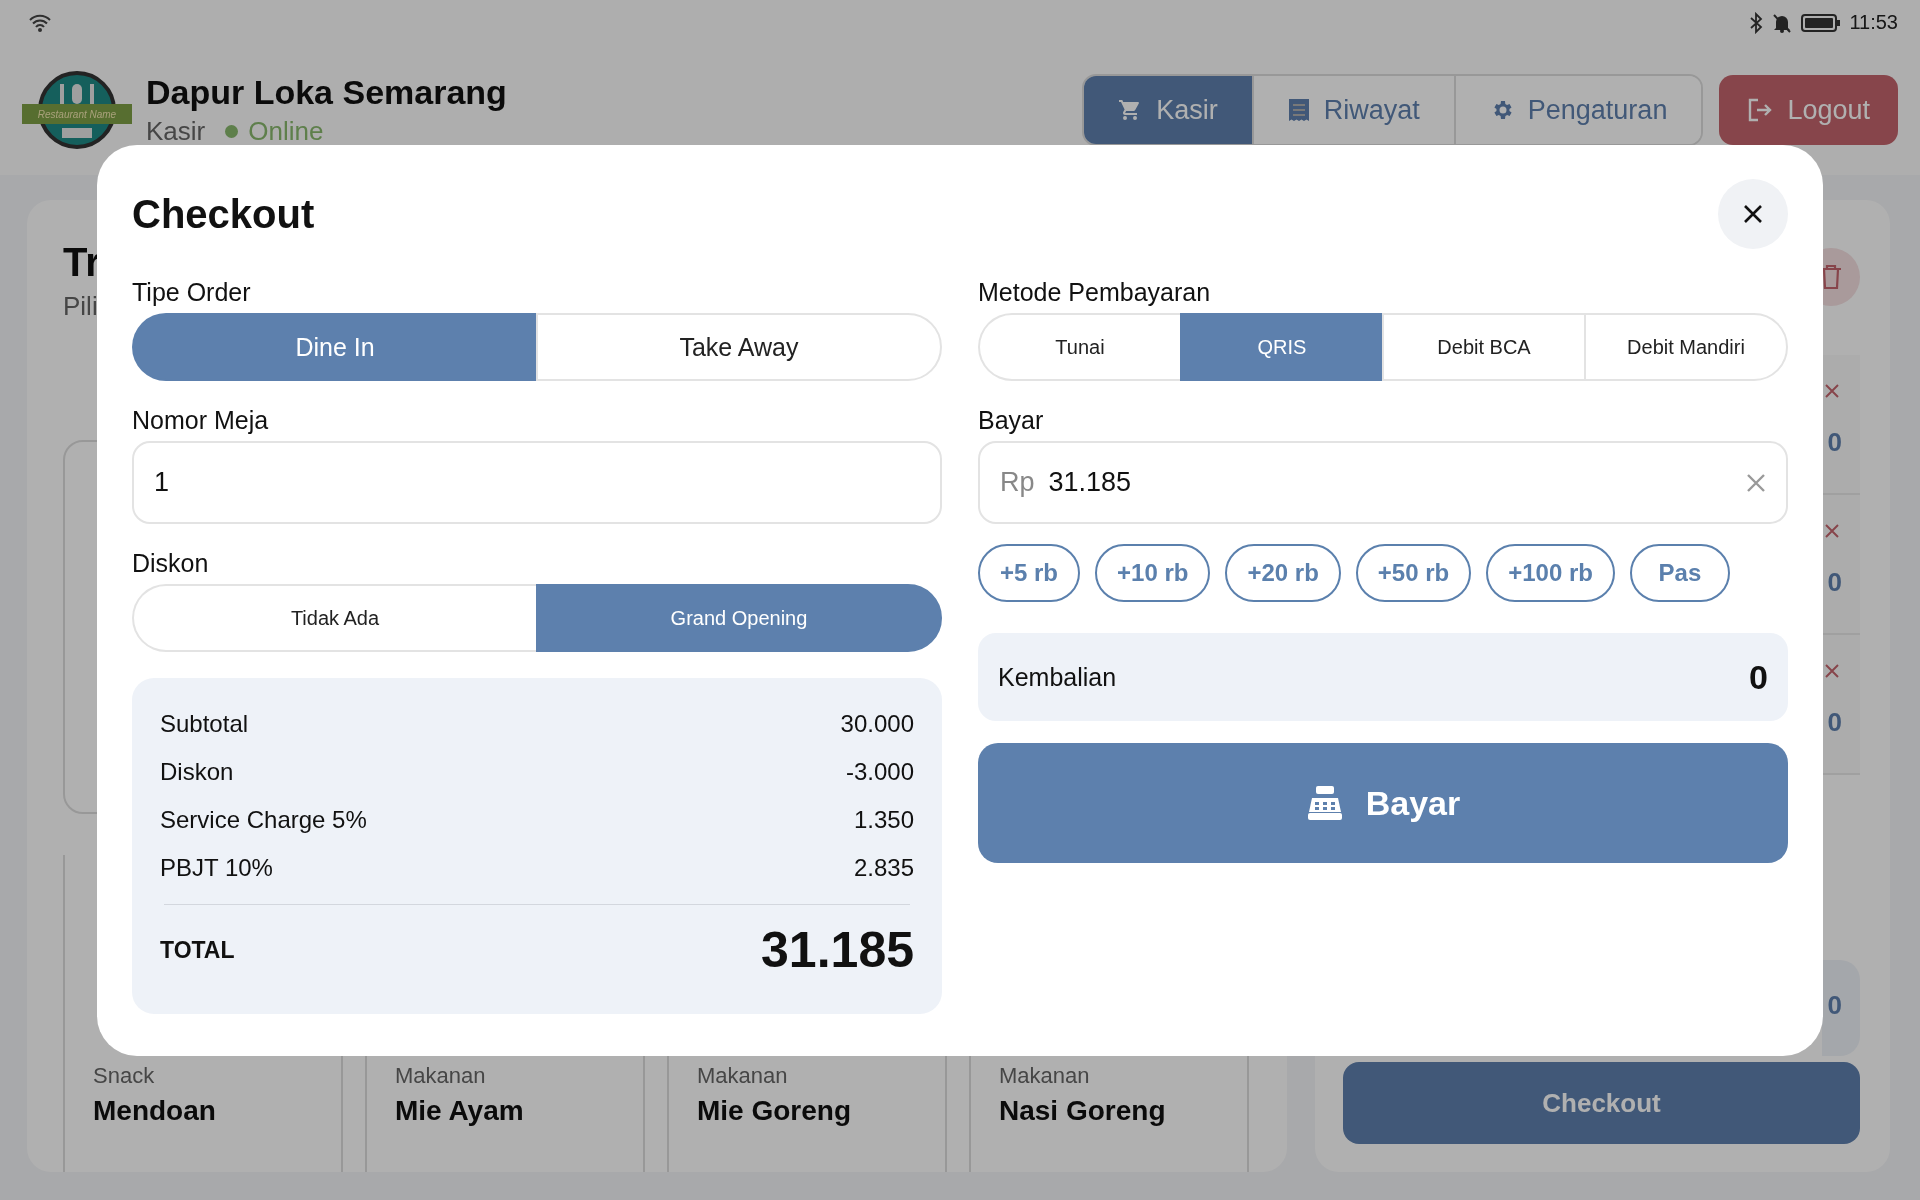 Image resolution: width=1920 pixels, height=1200 pixels. I want to click on quick-amount-button: +100 rb, so click(1550, 573).